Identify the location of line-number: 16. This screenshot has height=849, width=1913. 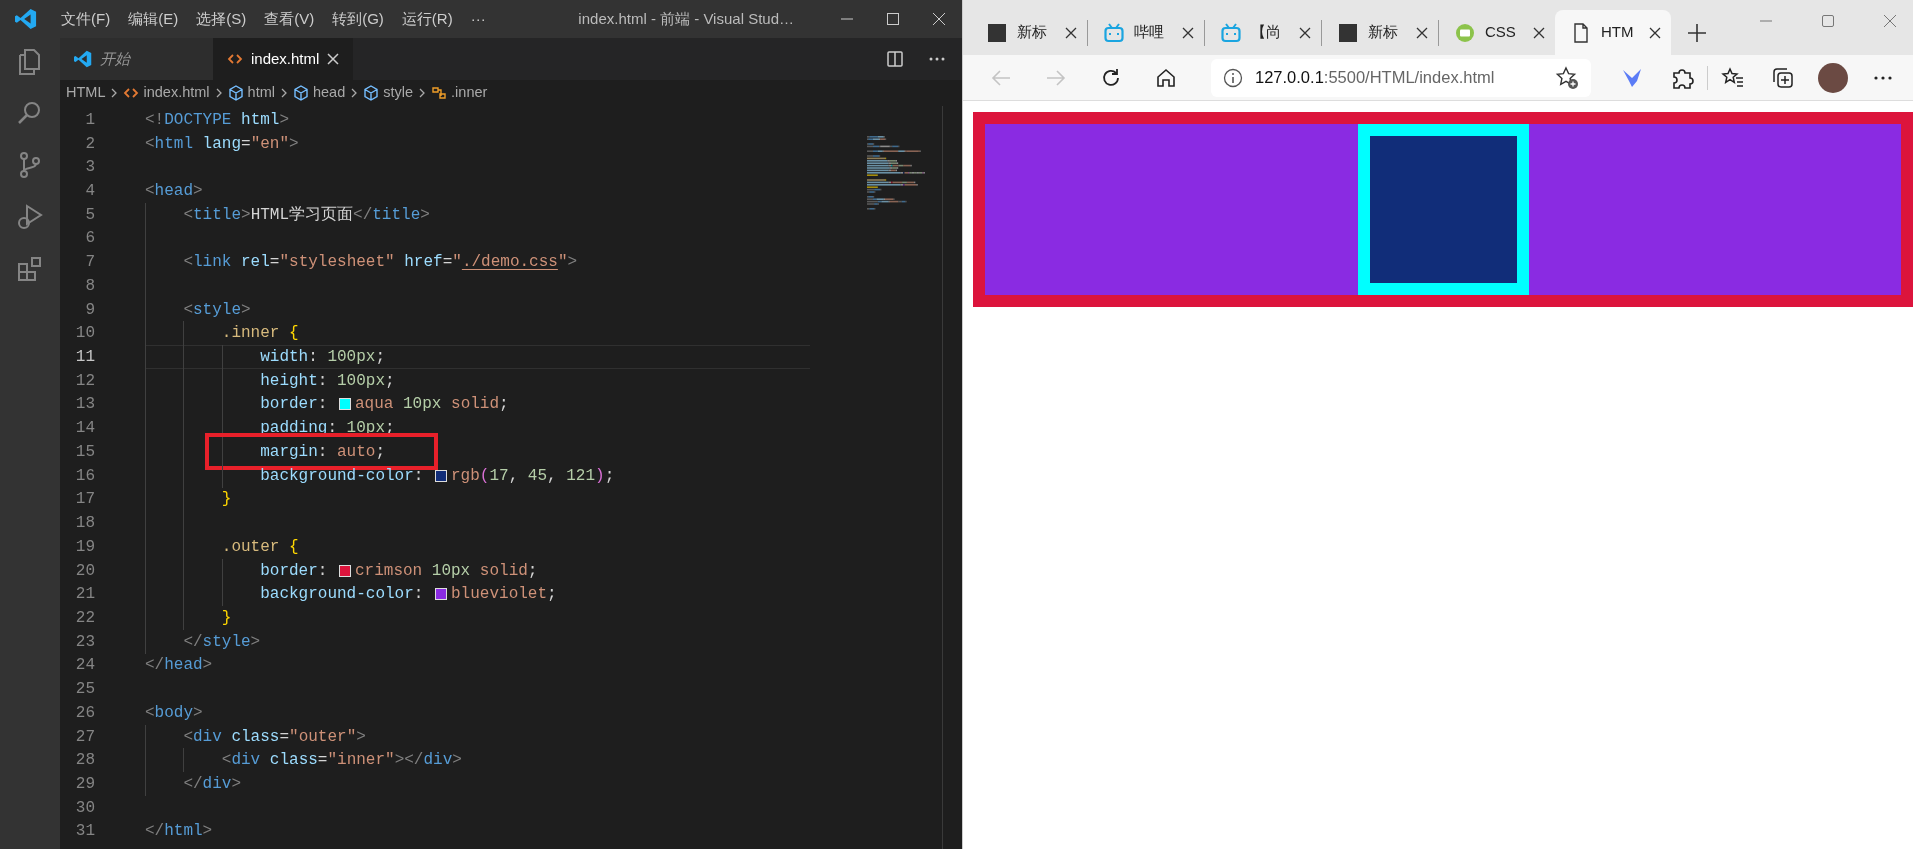
(84, 476).